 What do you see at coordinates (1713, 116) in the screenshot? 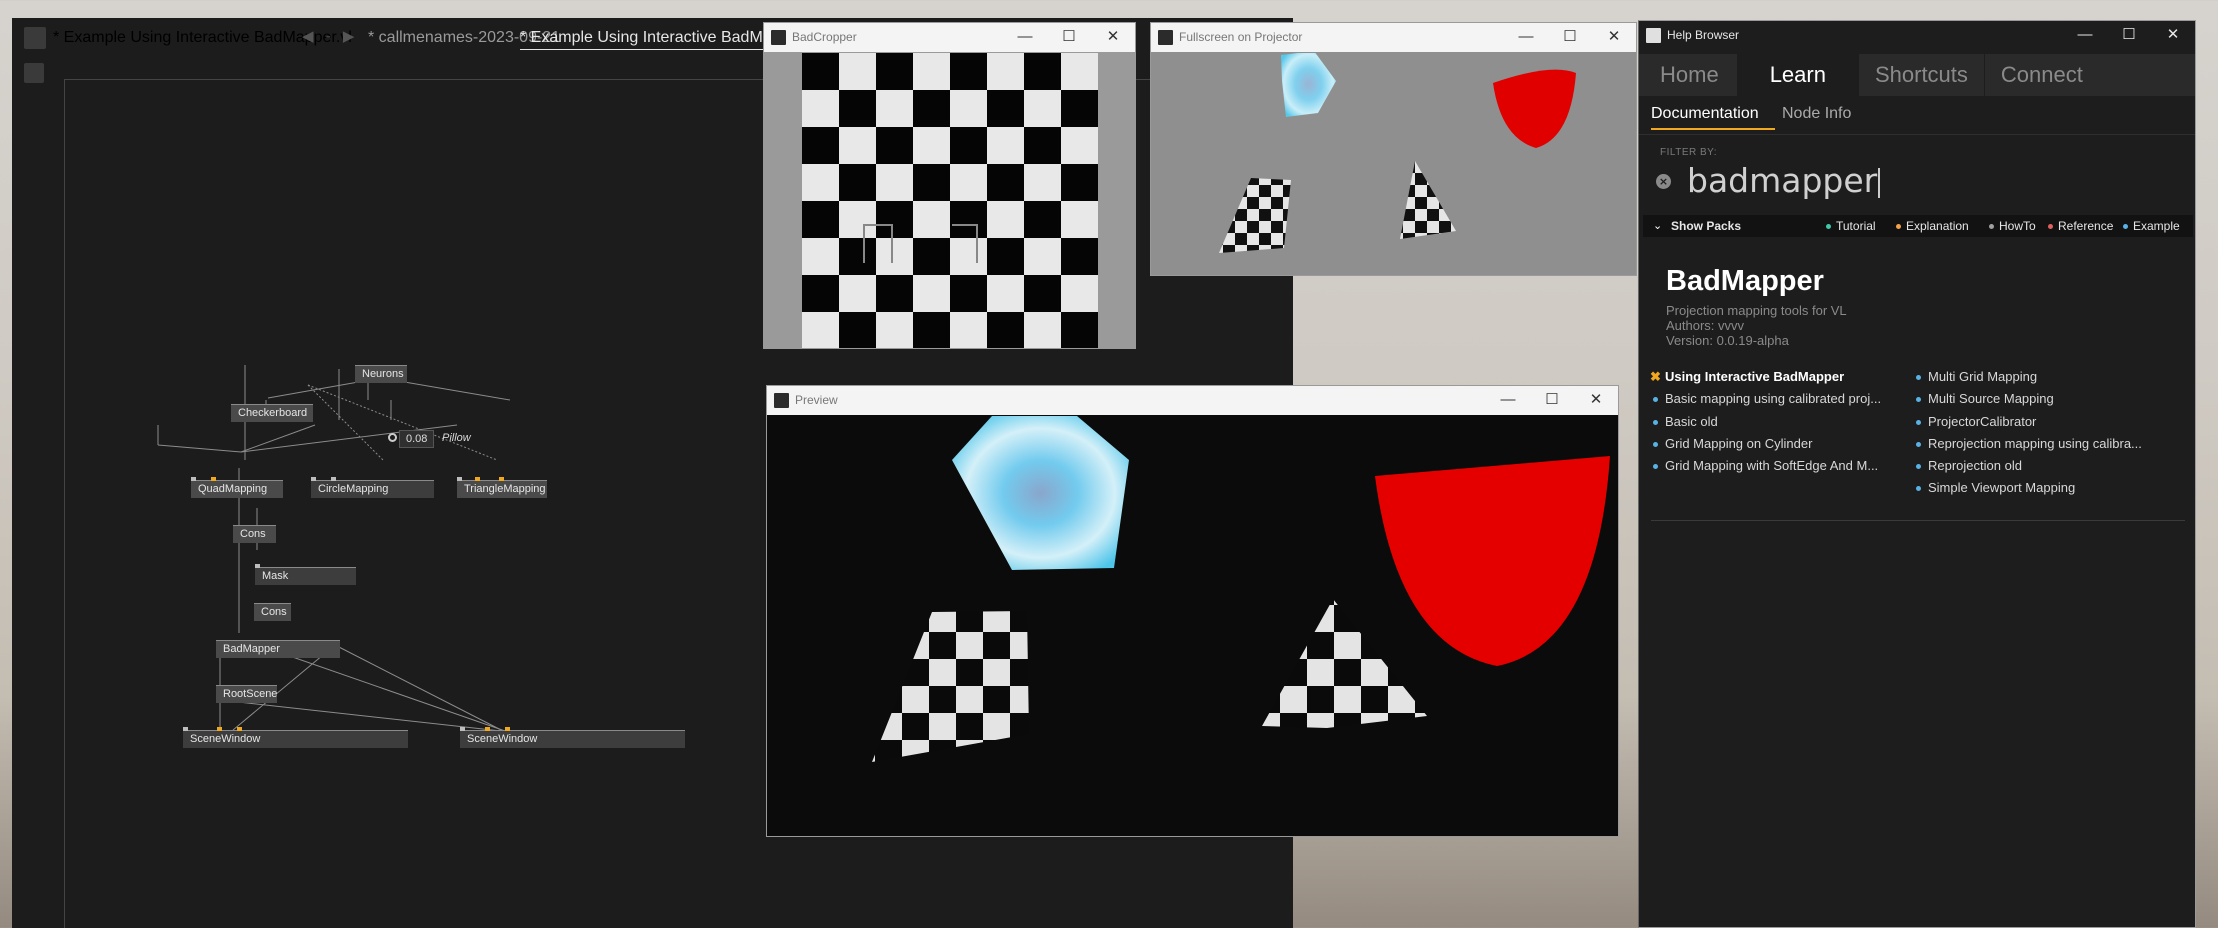
I see `tab-documentation: Documentation` at bounding box center [1713, 116].